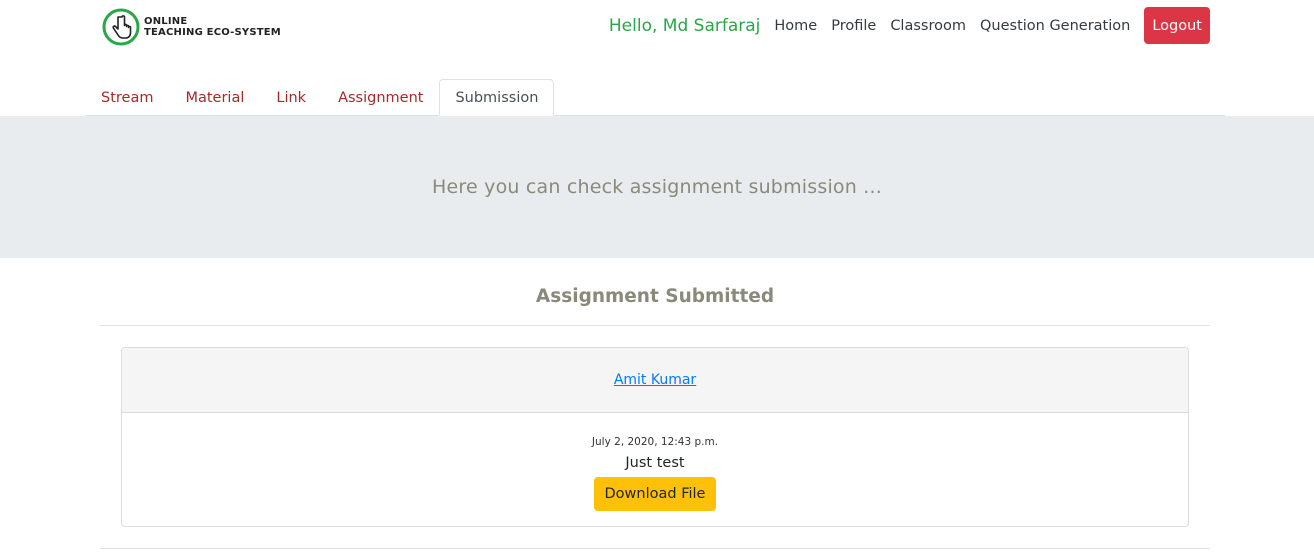 This screenshot has height=556, width=1314. What do you see at coordinates (684, 25) in the screenshot?
I see `user-greeting: Hello, Md Sarfaraj` at bounding box center [684, 25].